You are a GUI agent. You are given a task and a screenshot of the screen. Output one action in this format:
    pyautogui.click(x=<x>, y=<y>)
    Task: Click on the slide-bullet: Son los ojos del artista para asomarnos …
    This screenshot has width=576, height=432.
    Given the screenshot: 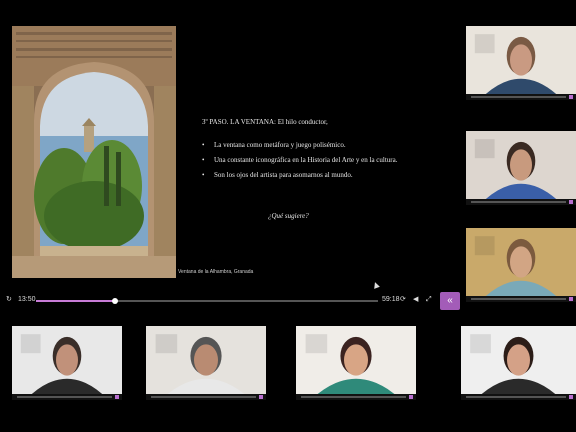 What is the action you would take?
    pyautogui.click(x=309, y=175)
    